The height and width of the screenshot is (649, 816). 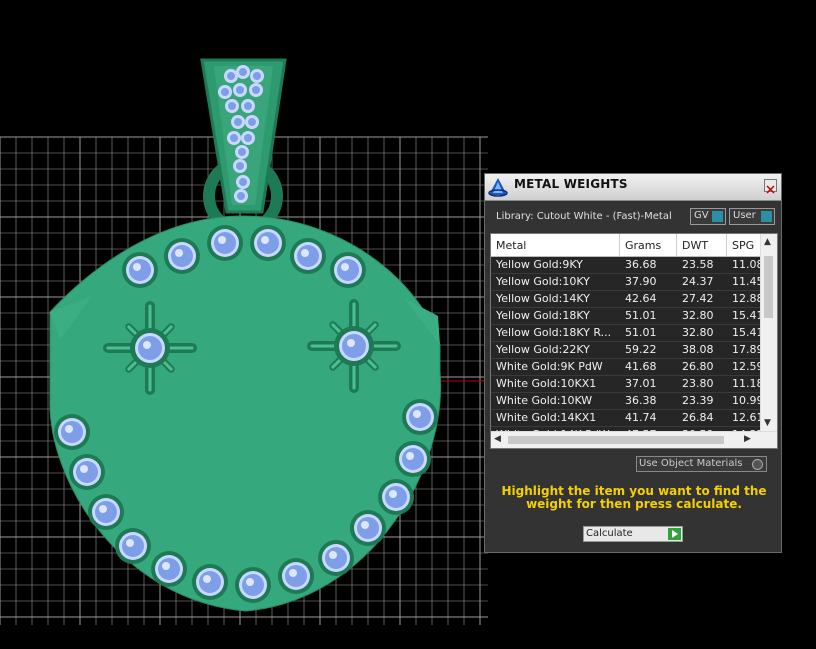 I want to click on table-row: Yellow Gold:18KY R... 51.01 32.80 15.41, so click(x=626, y=333).